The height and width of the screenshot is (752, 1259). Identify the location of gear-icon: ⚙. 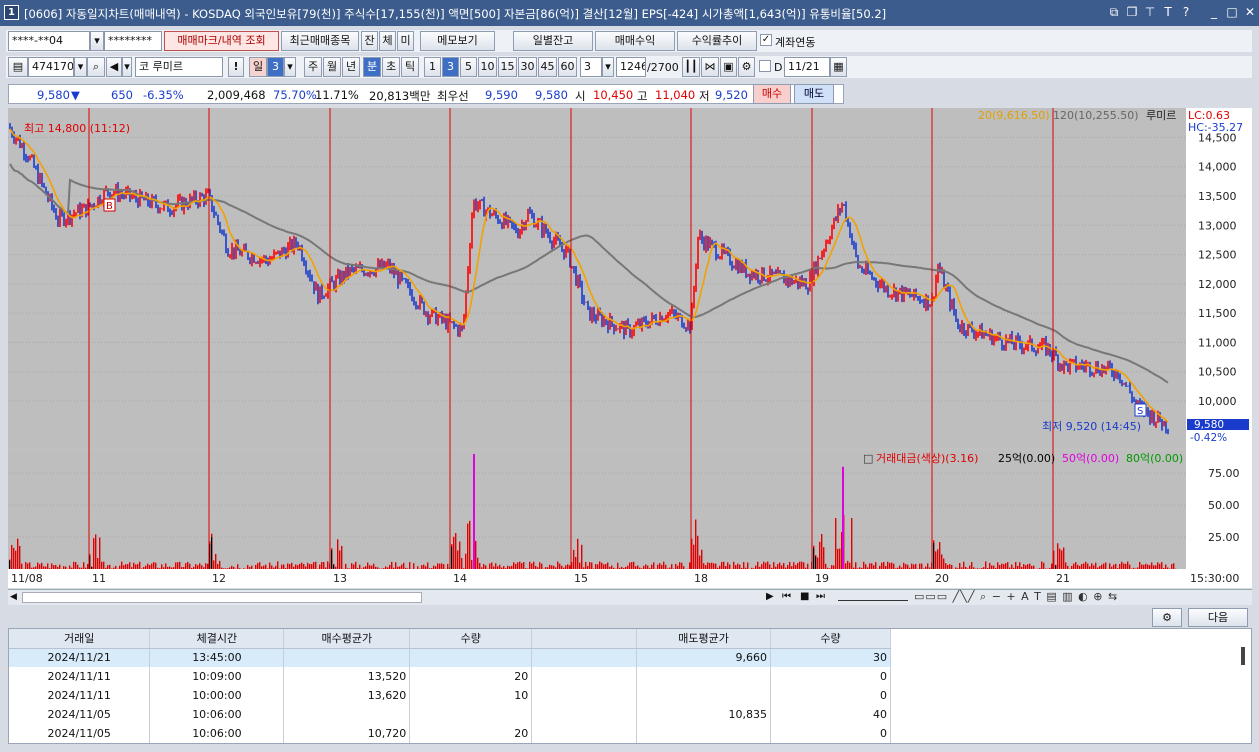
(746, 67).